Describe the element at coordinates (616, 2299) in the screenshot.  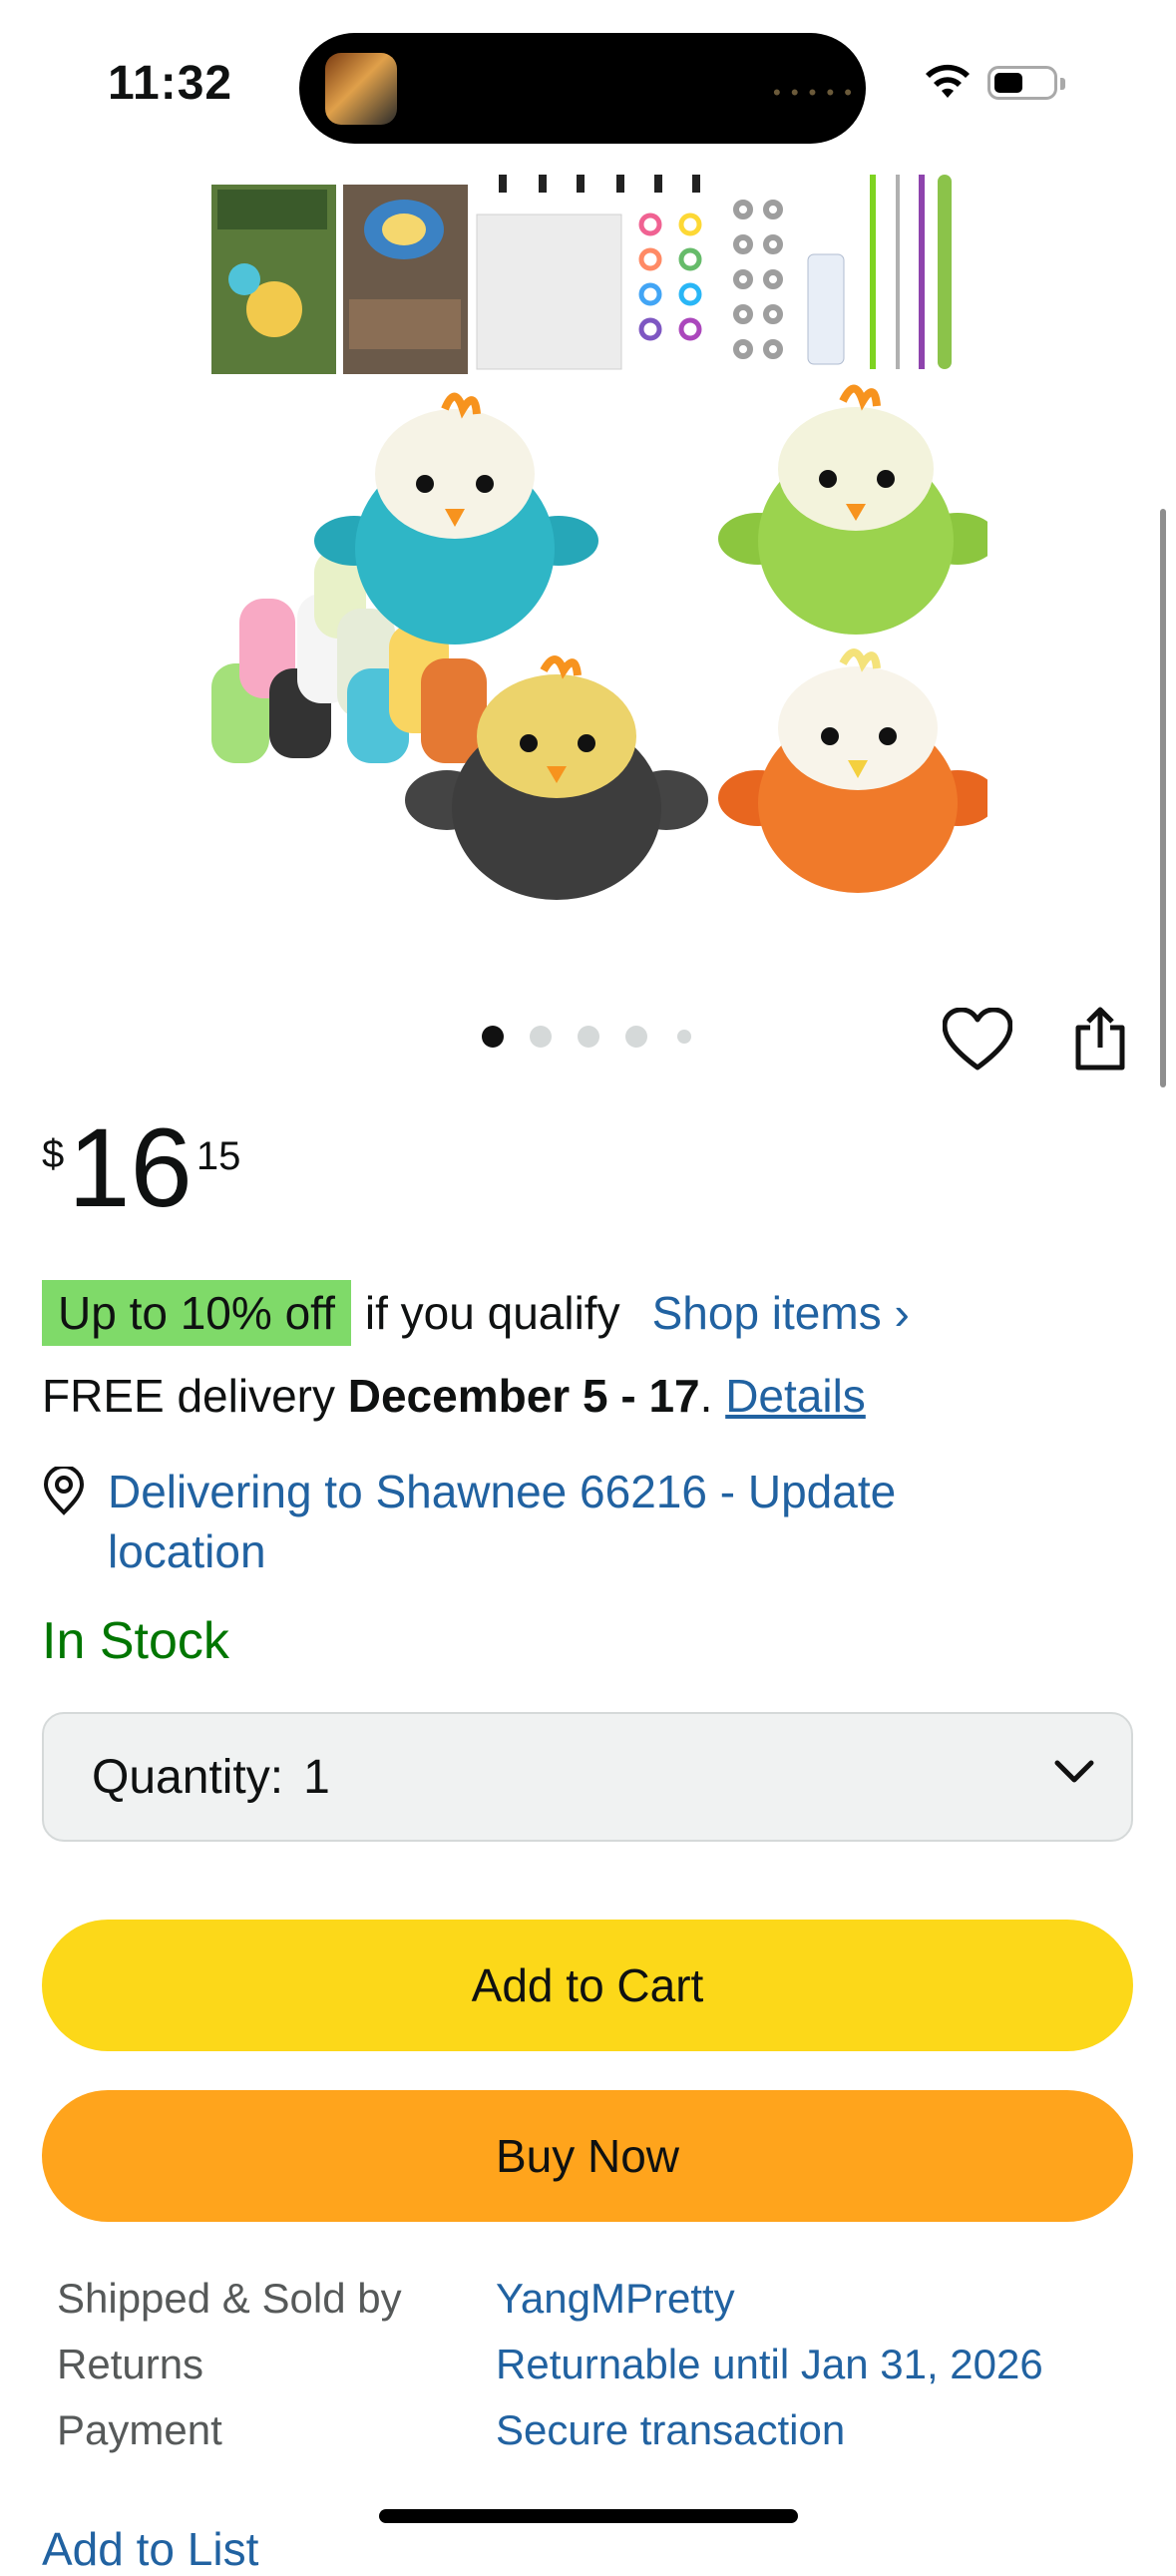
I see `seller-link: YangMPretty` at that location.